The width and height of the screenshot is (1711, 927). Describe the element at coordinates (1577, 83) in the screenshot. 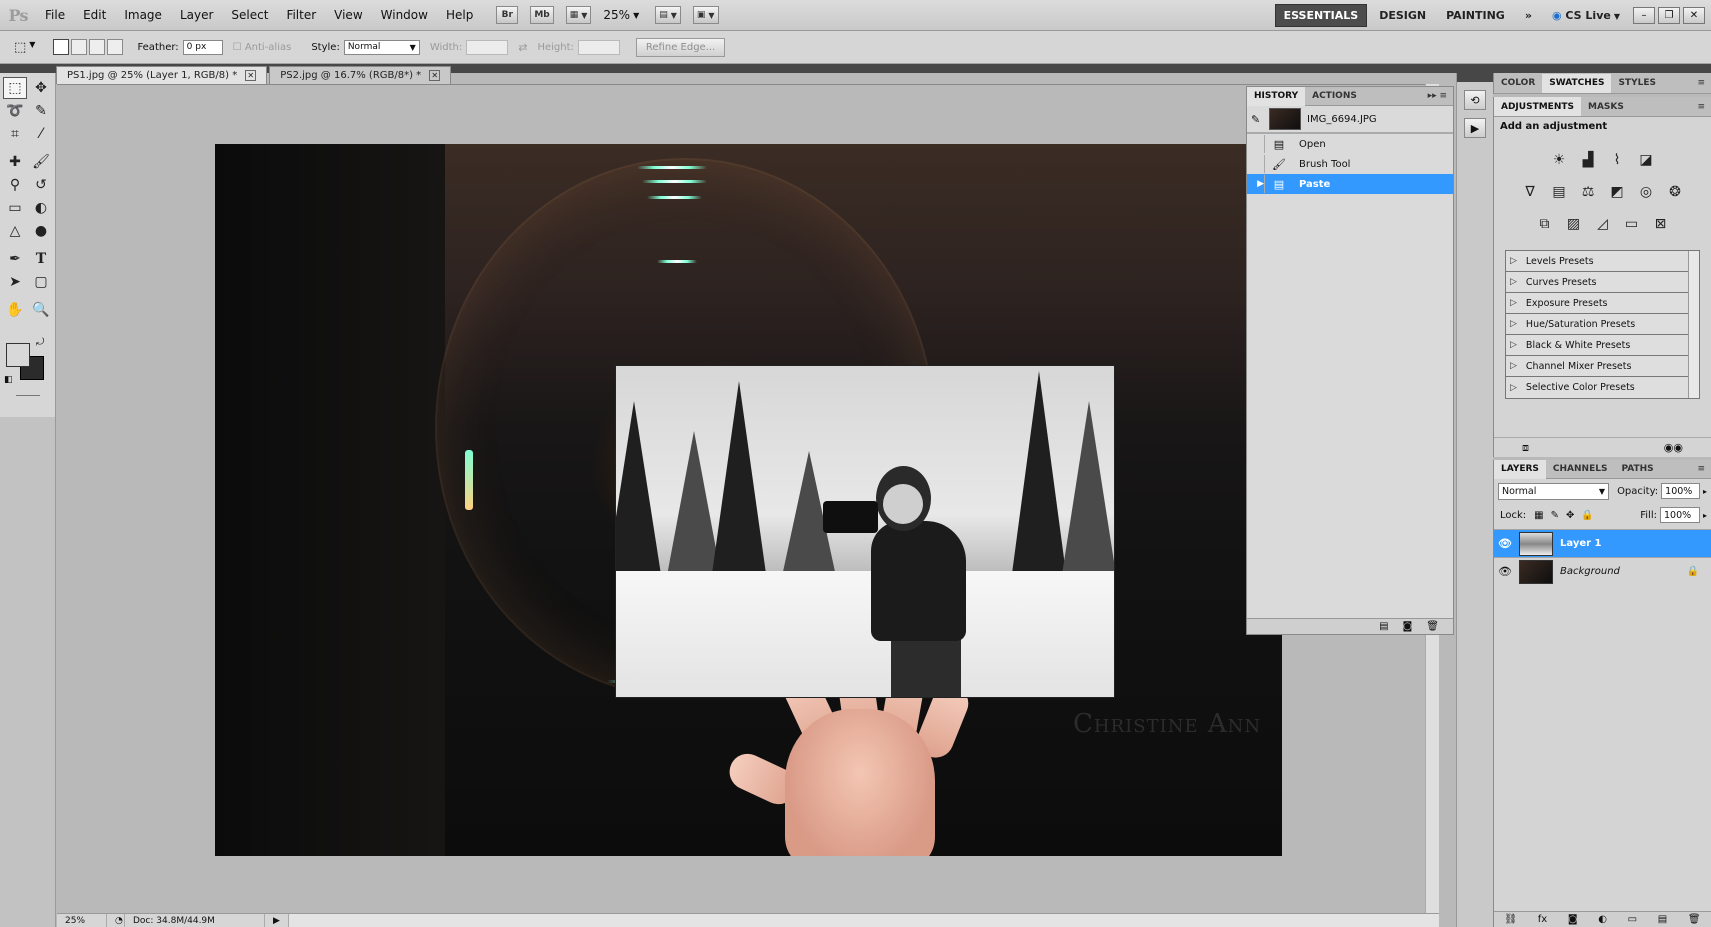

I see `tab-swatches: SWATCHES` at that location.